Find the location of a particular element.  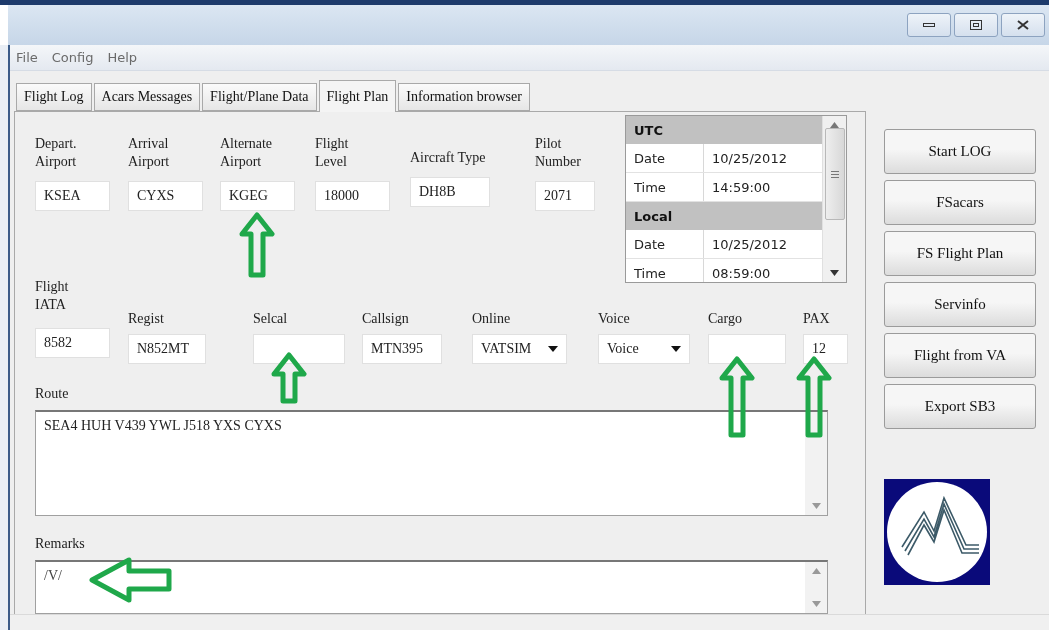

field-label: Callsign is located at coordinates (386, 319).